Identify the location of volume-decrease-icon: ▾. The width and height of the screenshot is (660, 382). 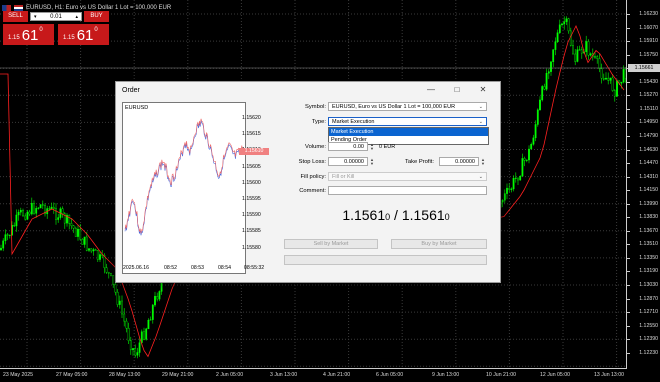
(35, 17).